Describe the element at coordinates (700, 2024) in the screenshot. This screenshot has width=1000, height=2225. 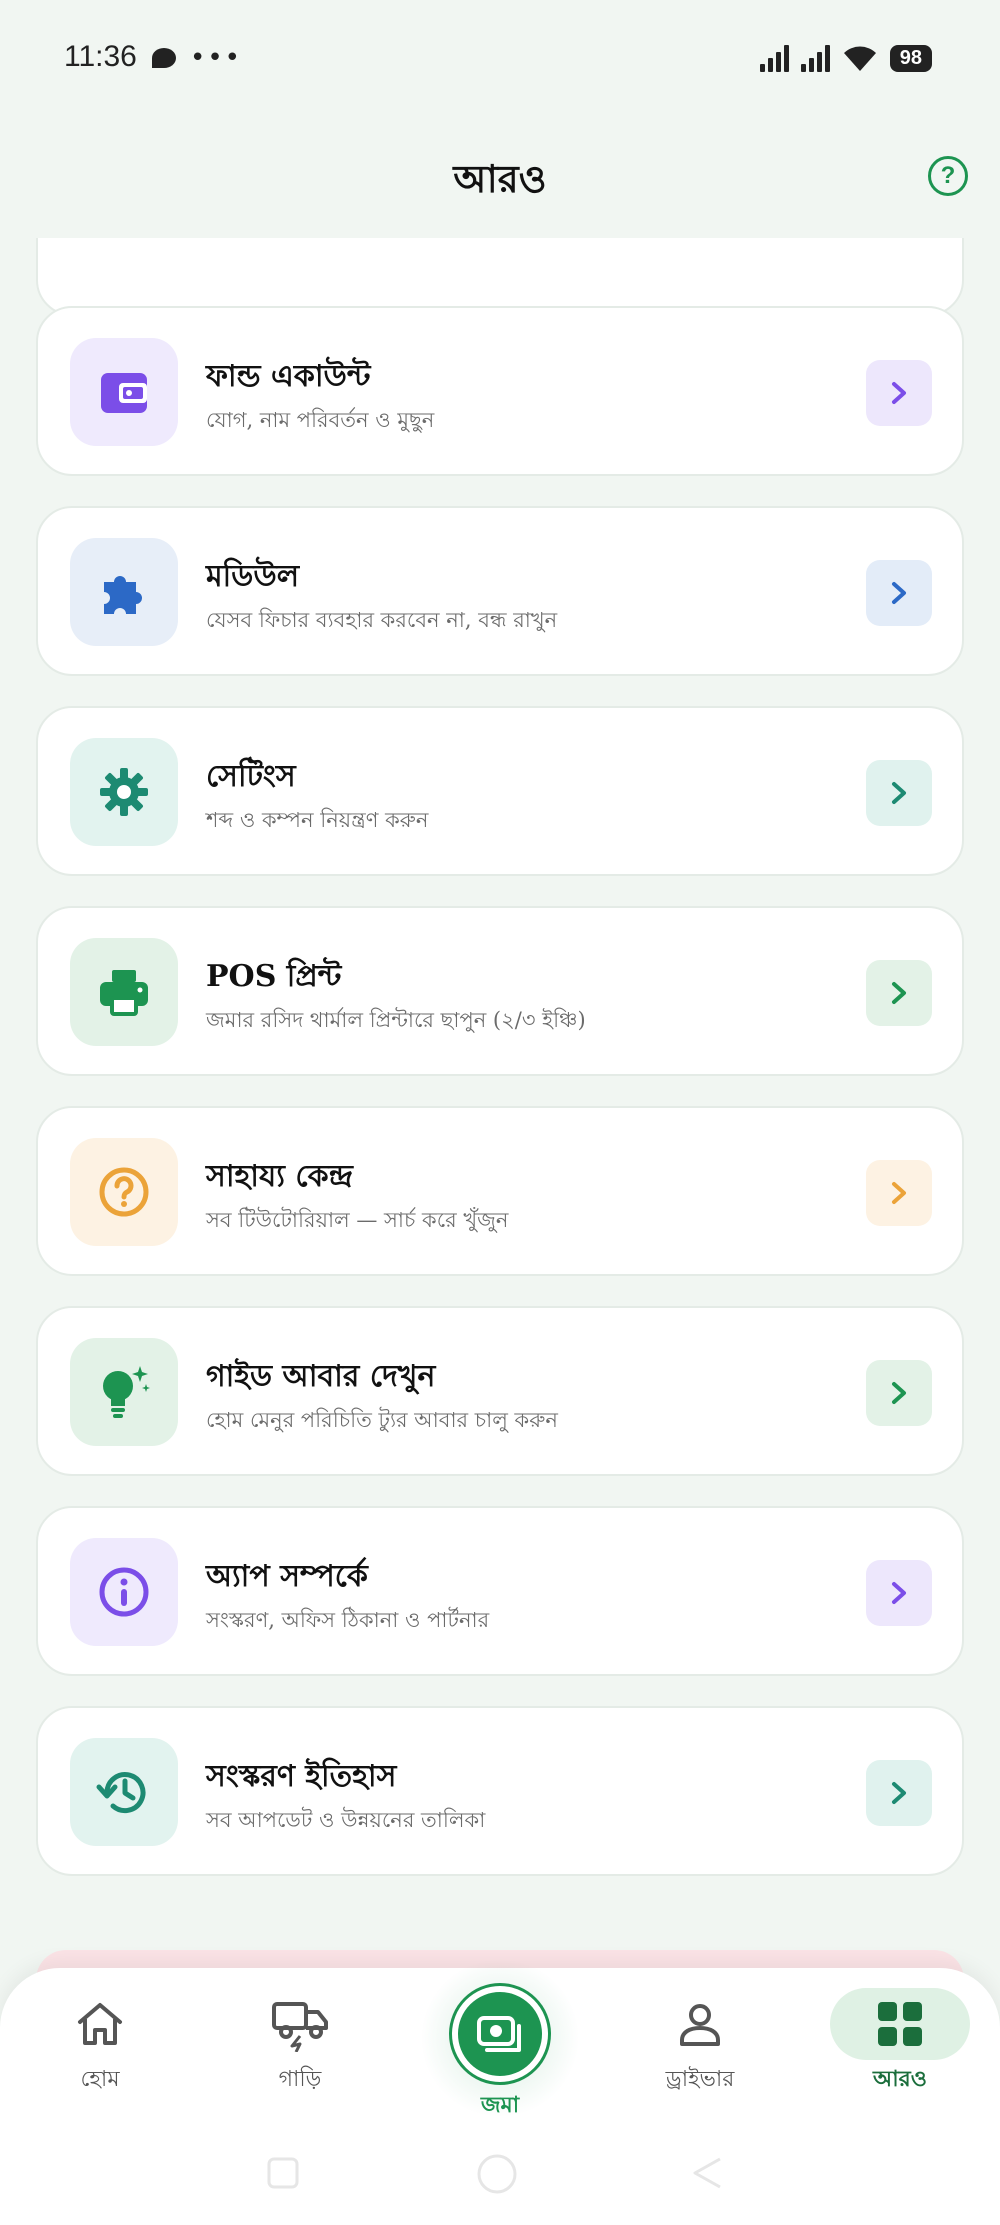
I see `person-icon` at that location.